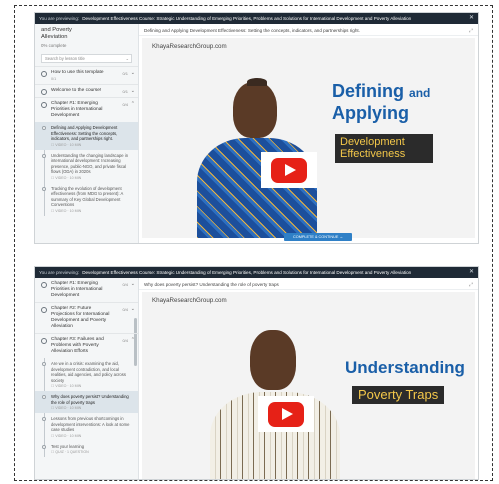  What do you see at coordinates (54, 45) in the screenshot?
I see `progress-text: 0% complete` at bounding box center [54, 45].